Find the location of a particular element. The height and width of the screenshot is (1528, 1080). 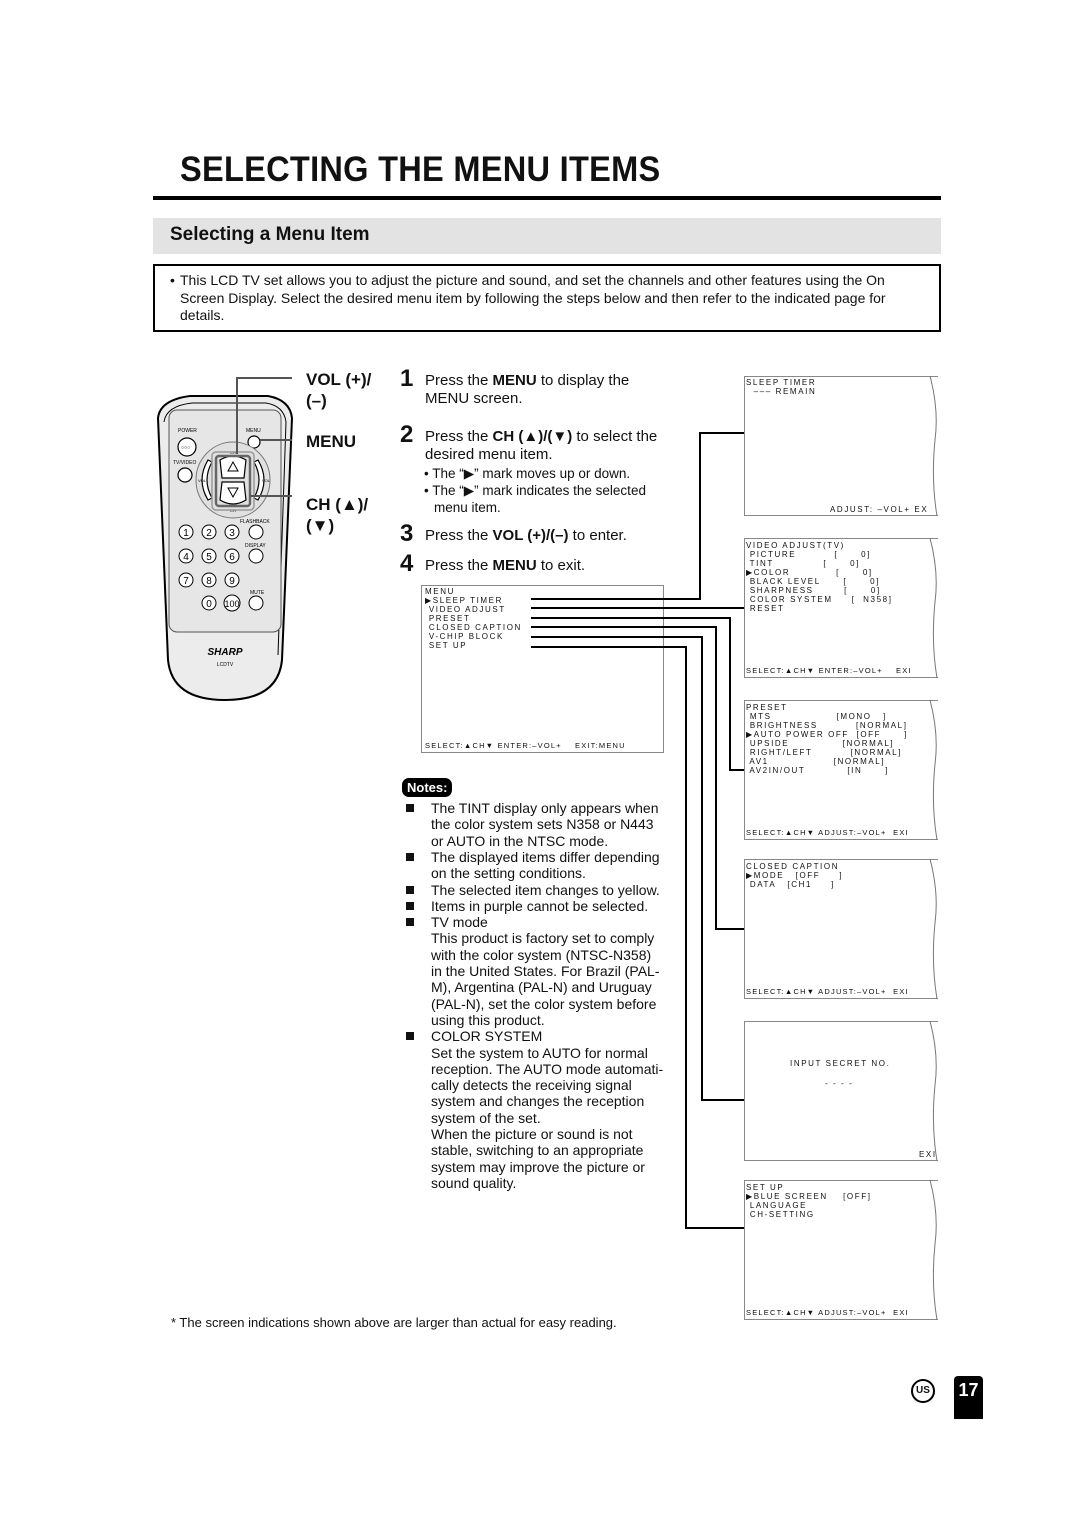

note-5-line: with the color system (NTSC-N358) is located at coordinates (541, 954).